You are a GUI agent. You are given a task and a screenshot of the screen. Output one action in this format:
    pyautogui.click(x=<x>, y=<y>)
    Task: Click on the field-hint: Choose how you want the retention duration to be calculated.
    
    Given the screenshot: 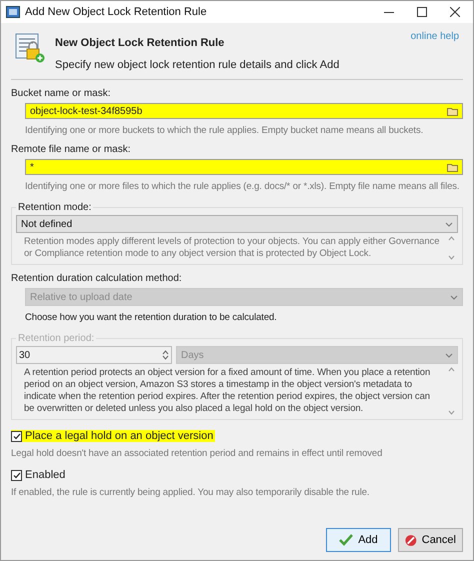 What is the action you would take?
    pyautogui.click(x=151, y=317)
    